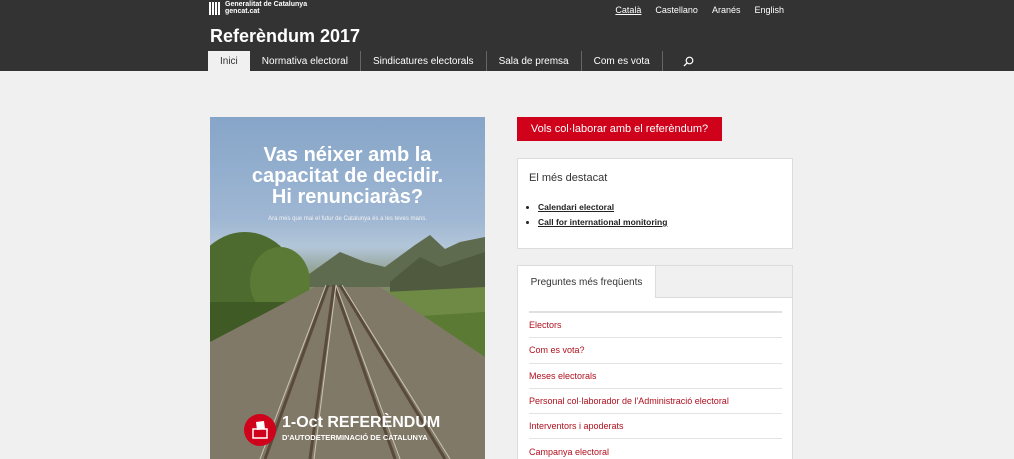  I want to click on nav-normativa-electoral: Normativa electoral, so click(305, 61).